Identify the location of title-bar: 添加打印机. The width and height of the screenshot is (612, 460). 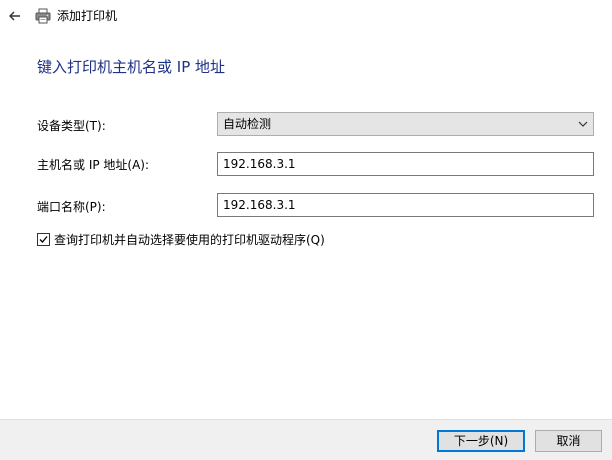
(306, 16).